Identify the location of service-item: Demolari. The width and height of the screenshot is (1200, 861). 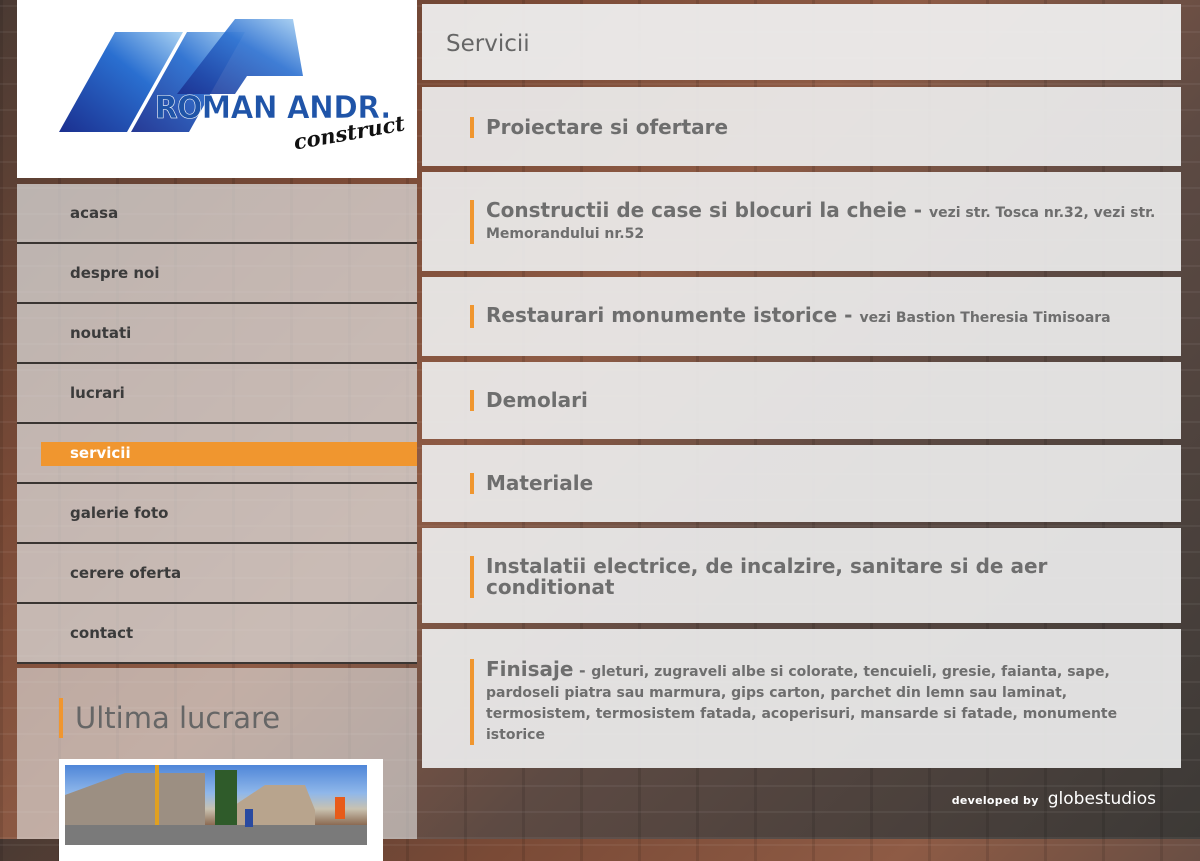
(801, 400).